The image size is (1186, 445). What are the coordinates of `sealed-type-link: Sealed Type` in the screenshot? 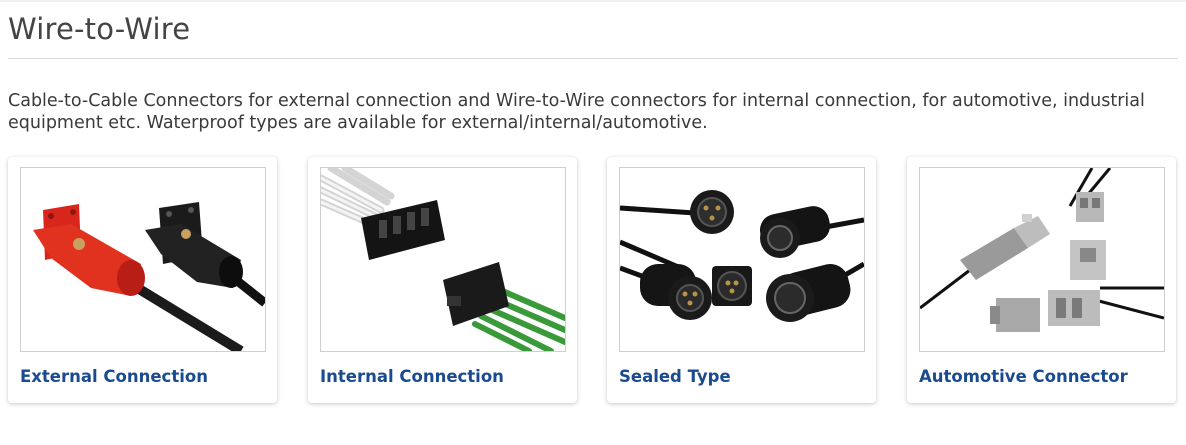 It's located at (675, 376).